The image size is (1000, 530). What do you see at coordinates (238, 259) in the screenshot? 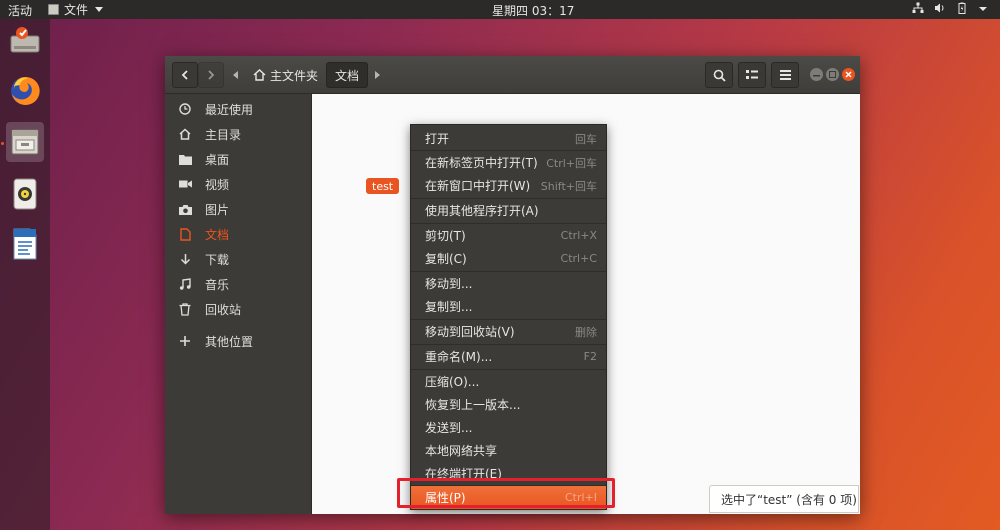
I see `sidebar-item-downloads: 下载` at bounding box center [238, 259].